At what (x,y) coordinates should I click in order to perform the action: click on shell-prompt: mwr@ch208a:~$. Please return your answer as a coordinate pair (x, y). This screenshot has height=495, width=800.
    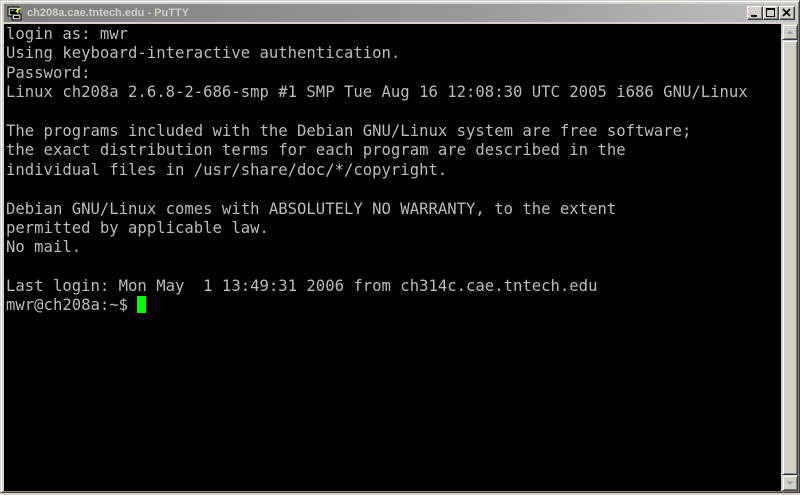
    Looking at the image, I should click on (72, 305).